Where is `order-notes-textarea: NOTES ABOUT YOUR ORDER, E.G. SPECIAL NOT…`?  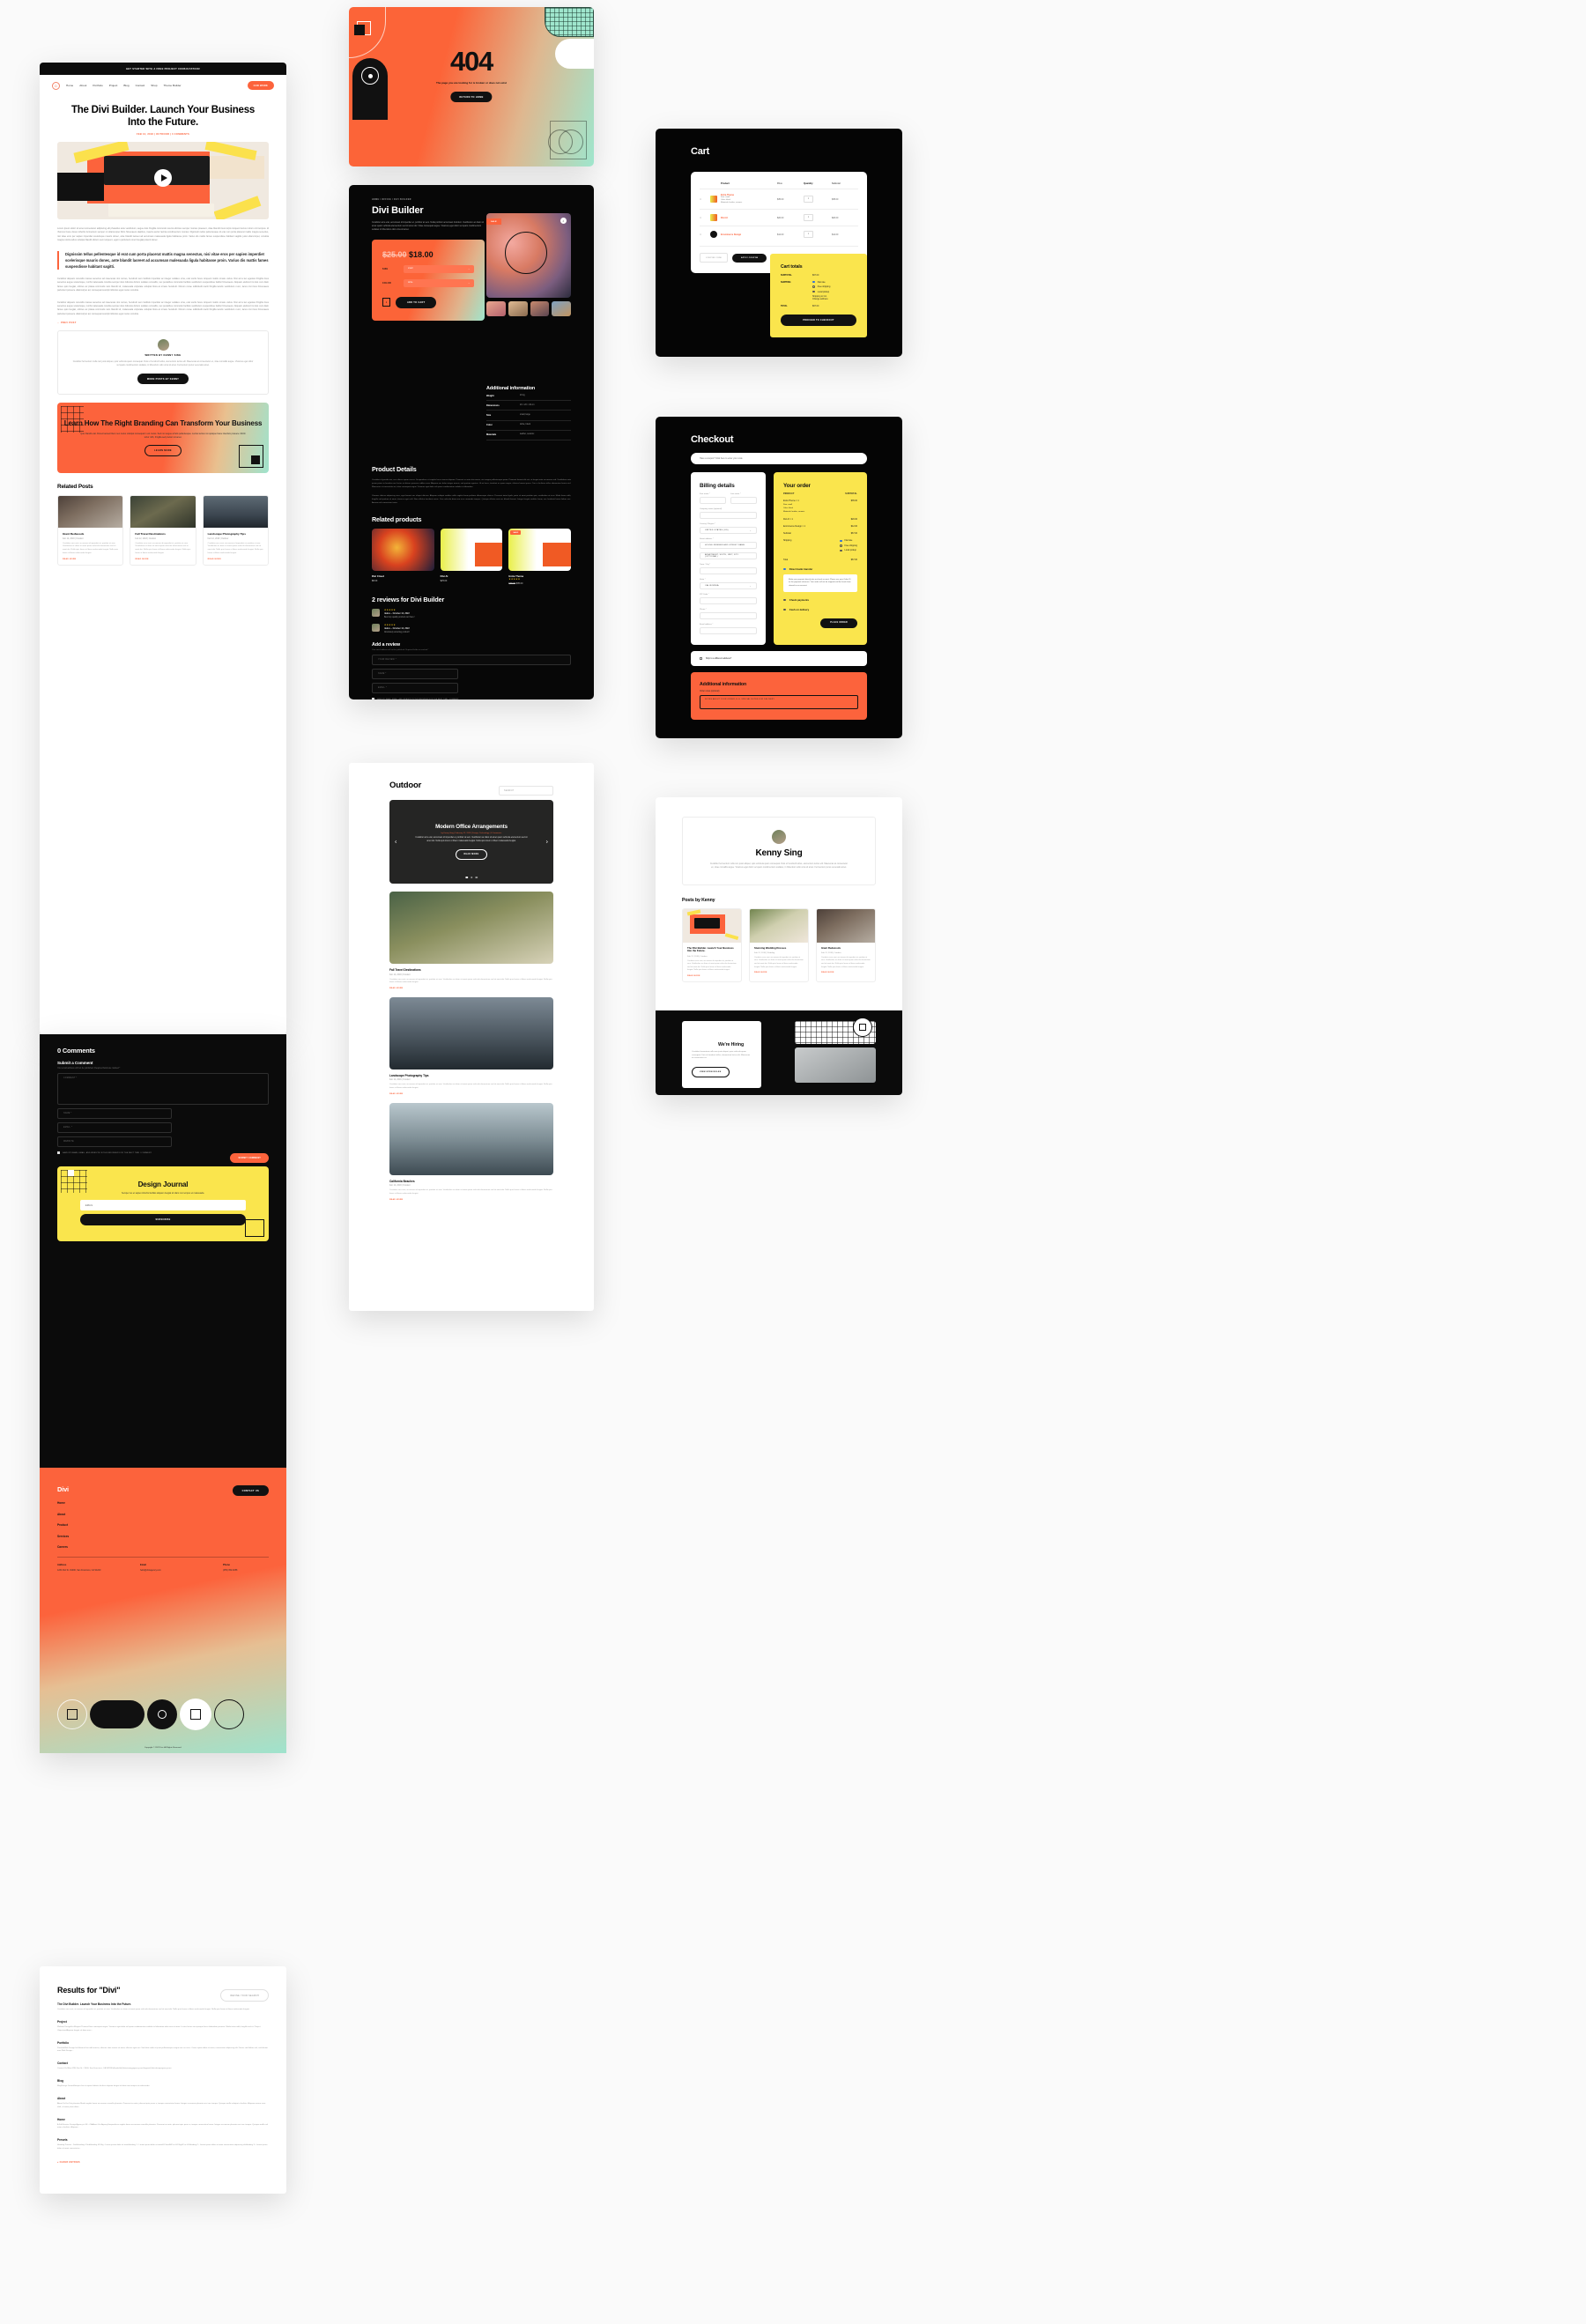 order-notes-textarea: NOTES ABOUT YOUR ORDER, E.G. SPECIAL NOT… is located at coordinates (779, 702).